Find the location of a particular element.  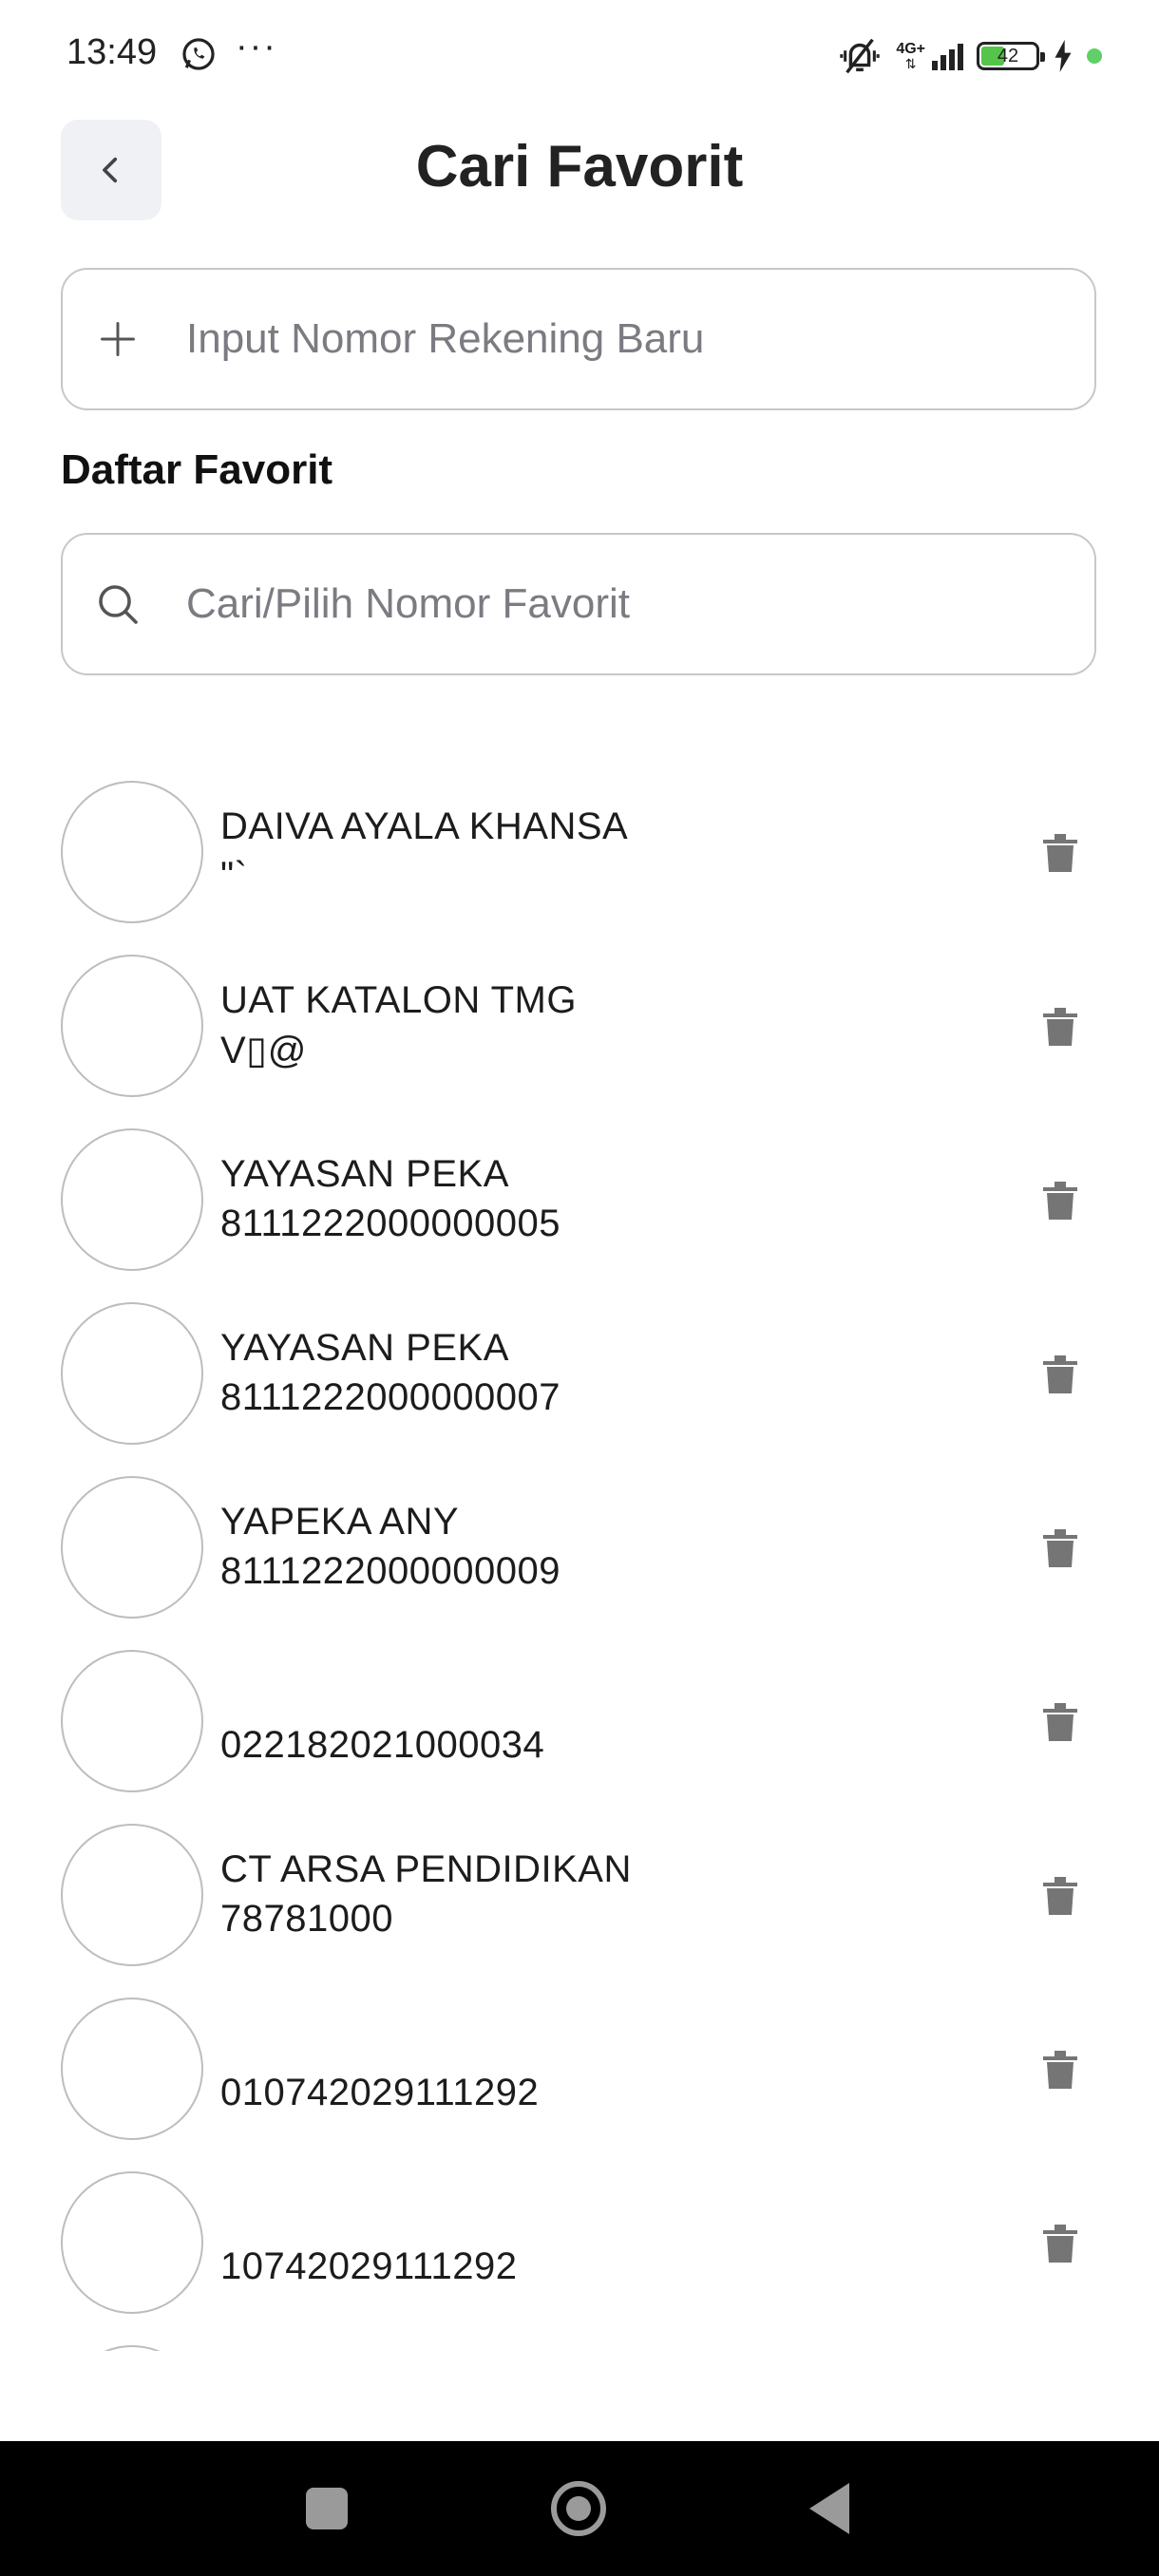

home-button is located at coordinates (578, 2508).